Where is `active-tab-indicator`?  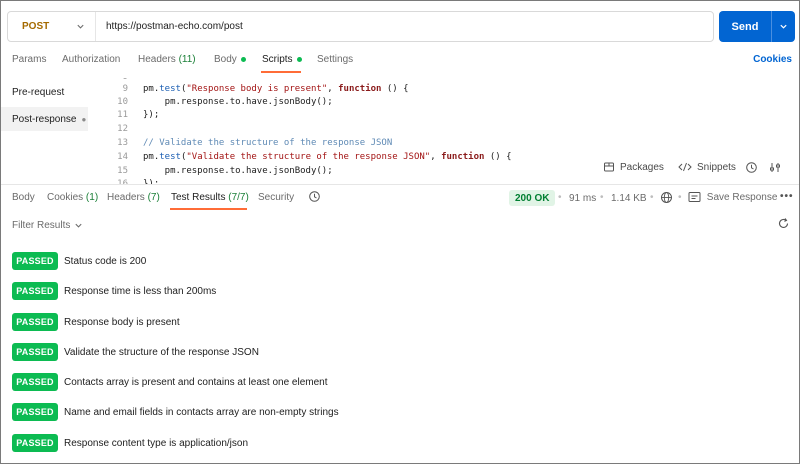 active-tab-indicator is located at coordinates (208, 209).